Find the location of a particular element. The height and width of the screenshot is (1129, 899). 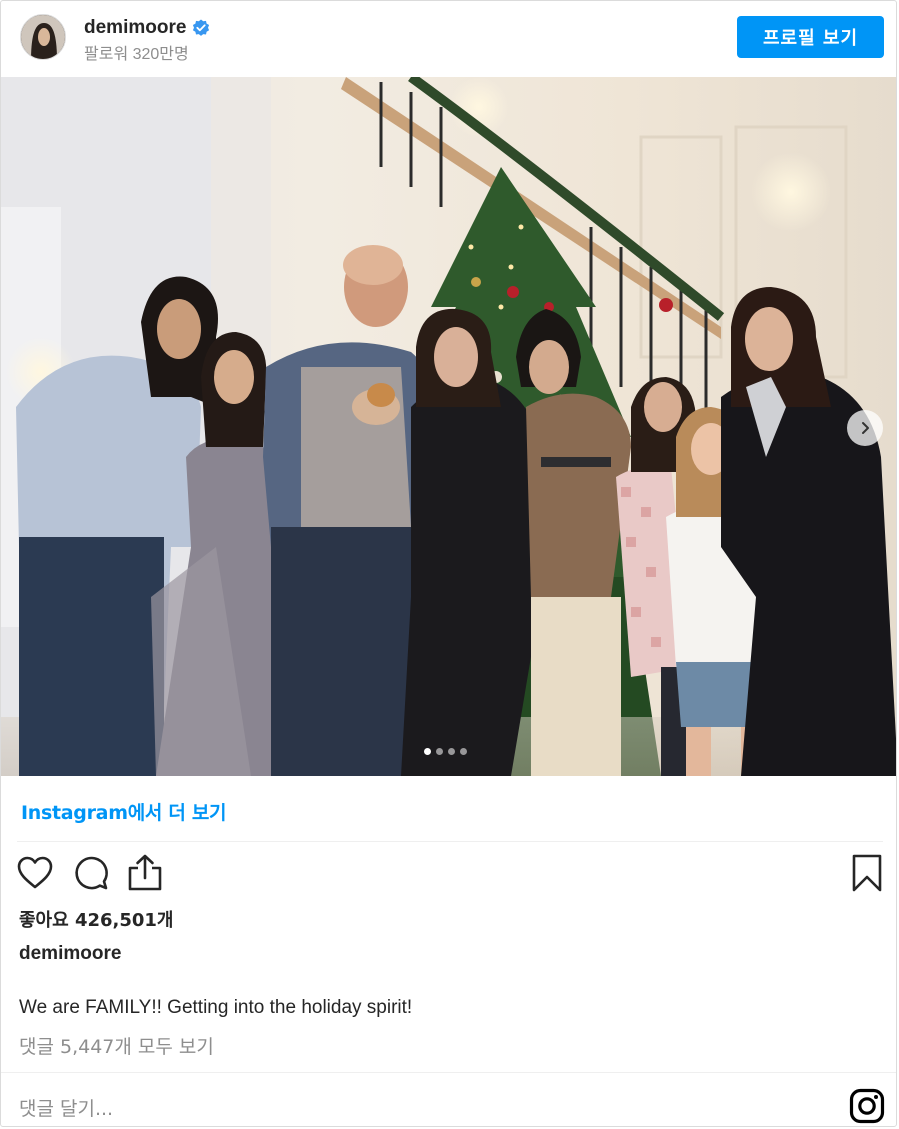

heart-icon is located at coordinates (35, 875).